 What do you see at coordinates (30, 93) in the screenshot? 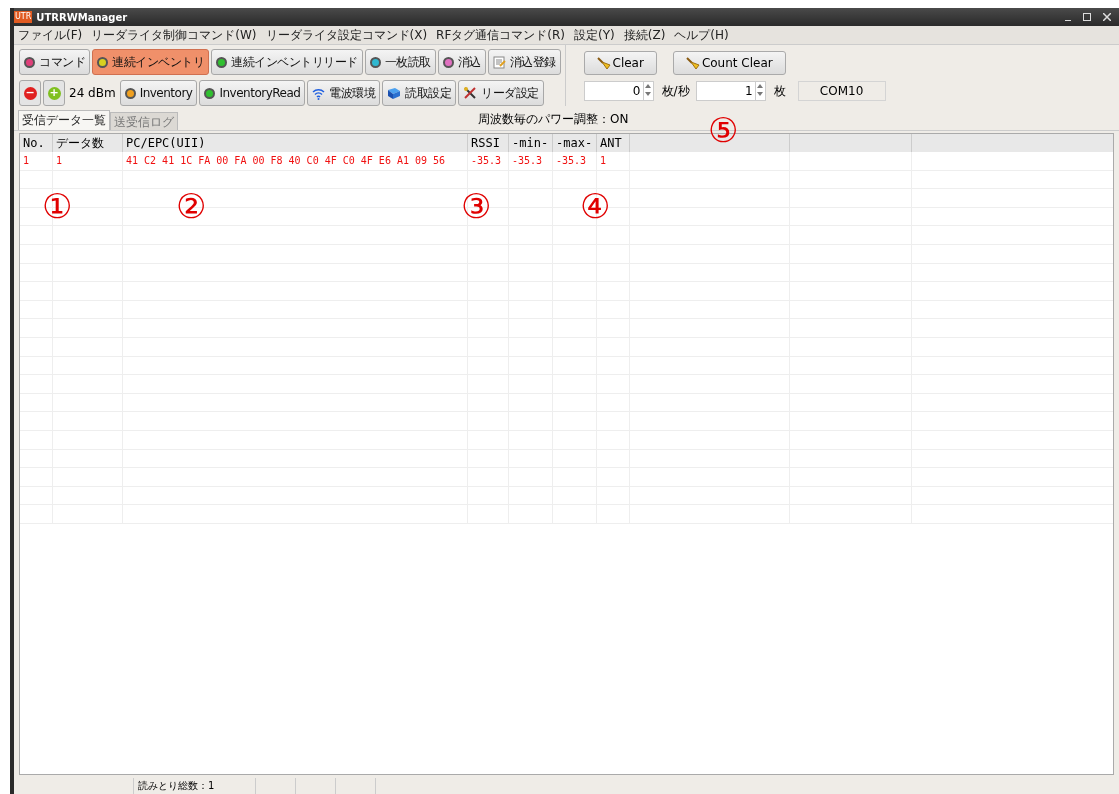
I see `decrease-power-button: −` at bounding box center [30, 93].